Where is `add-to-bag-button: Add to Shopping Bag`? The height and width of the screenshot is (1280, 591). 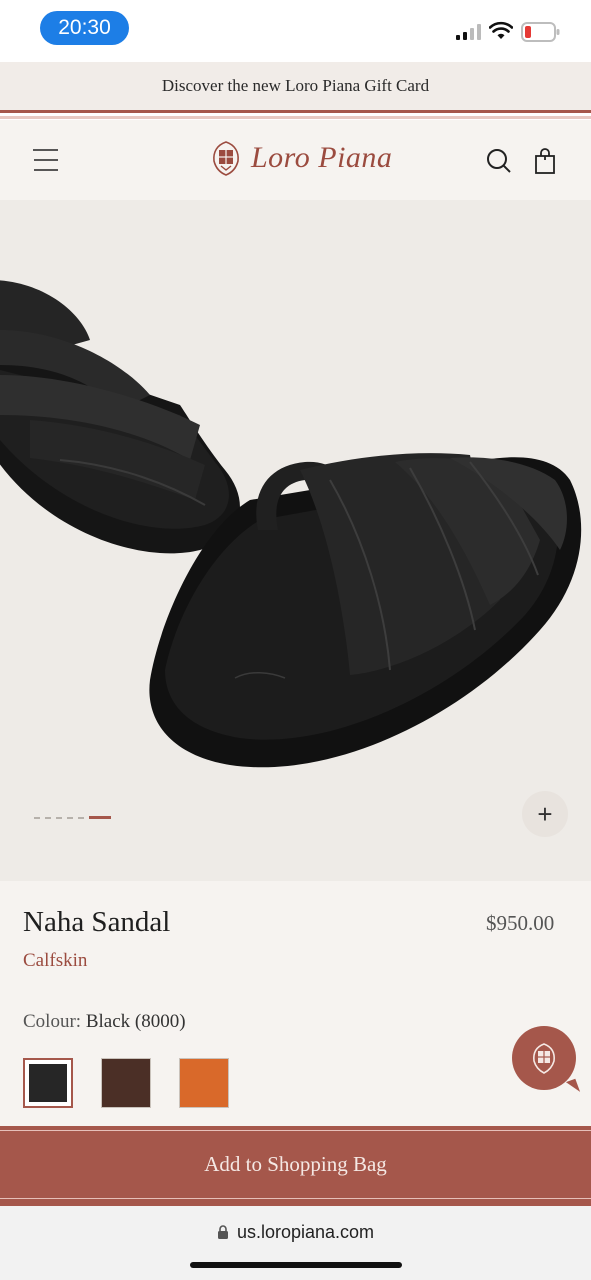 add-to-bag-button: Add to Shopping Bag is located at coordinates (295, 1166).